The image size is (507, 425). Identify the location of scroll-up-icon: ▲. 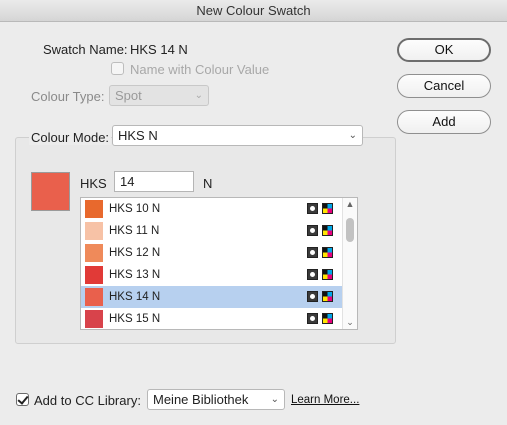
(350, 204).